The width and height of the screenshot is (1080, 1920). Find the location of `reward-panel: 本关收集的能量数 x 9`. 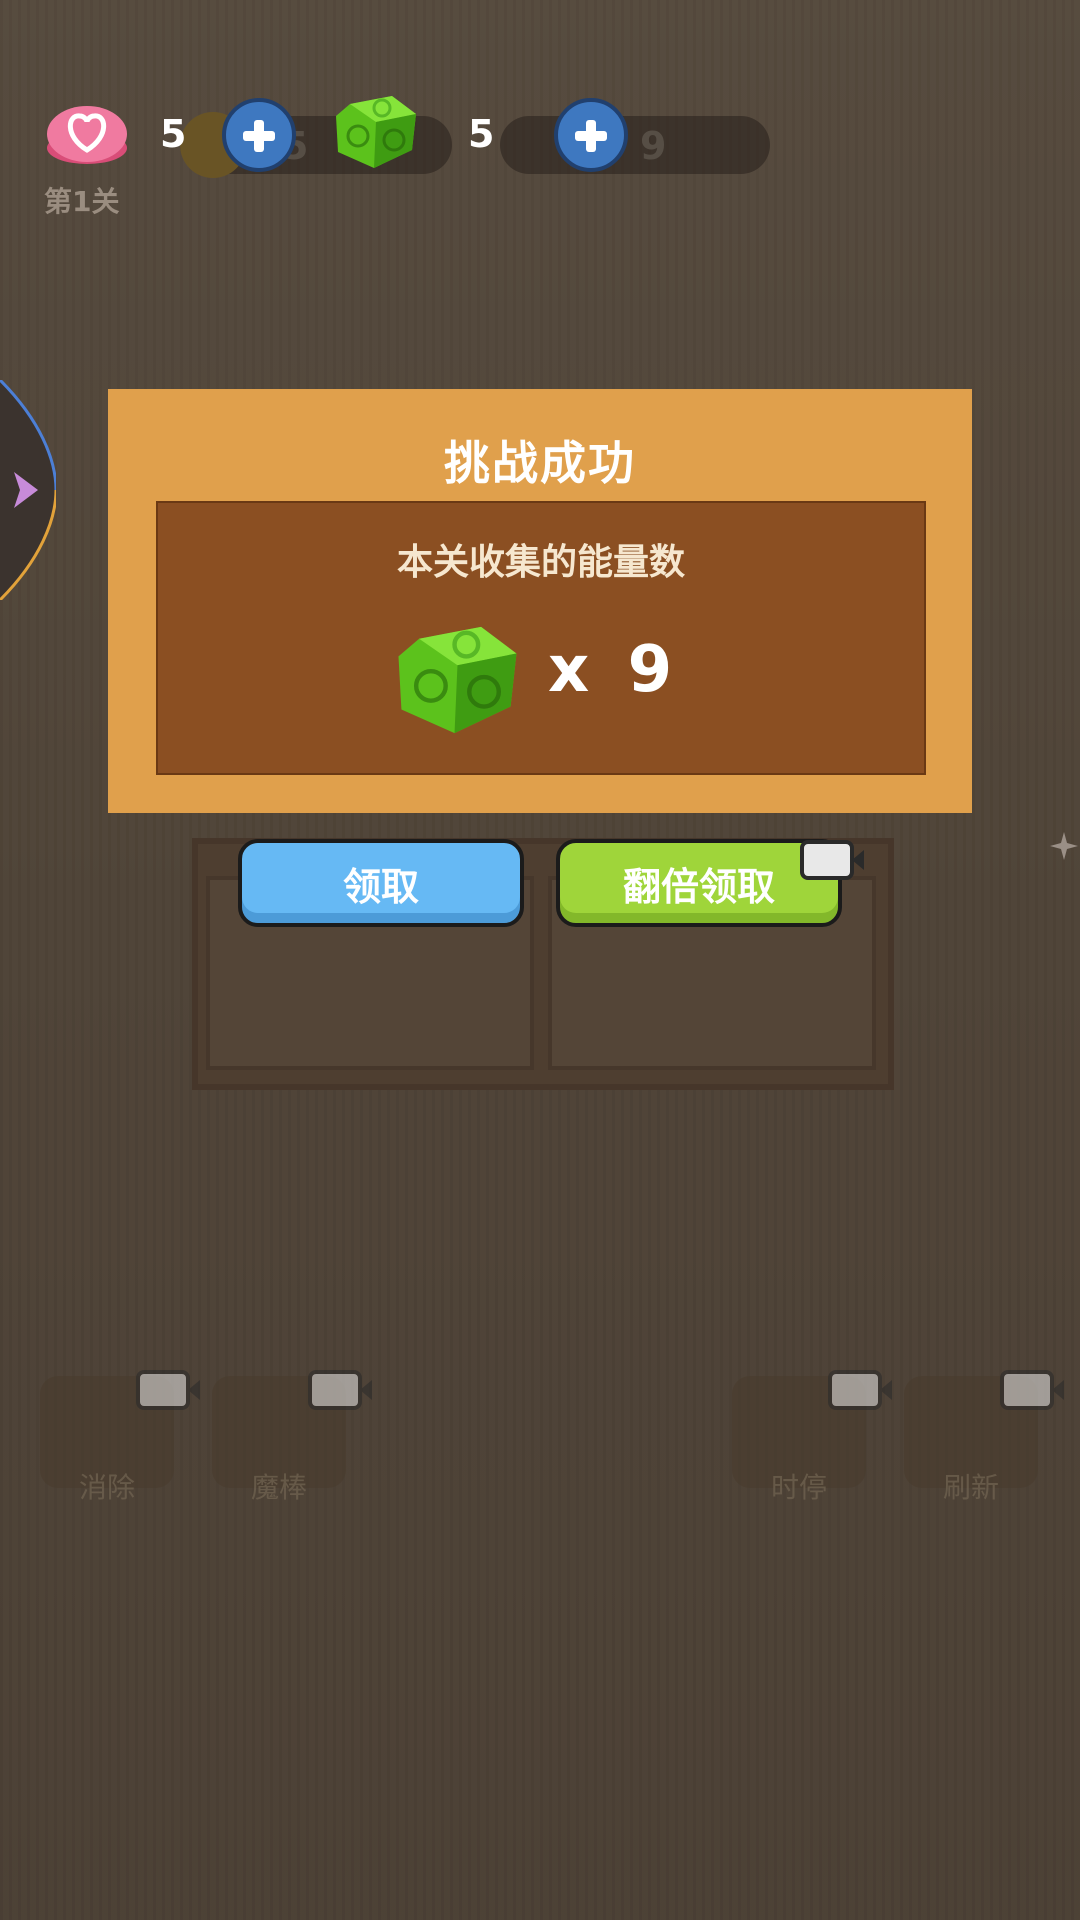

reward-panel: 本关收集的能量数 x 9 is located at coordinates (541, 638).